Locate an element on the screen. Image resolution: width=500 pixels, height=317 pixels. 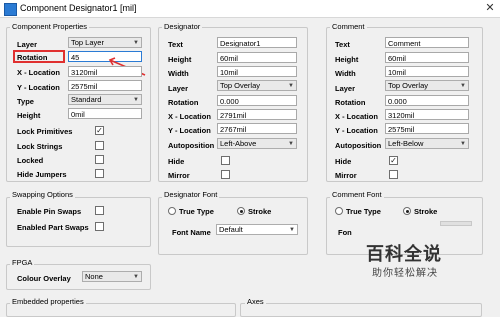
font-name-select: Default ▼ is located at coordinates (257, 229).